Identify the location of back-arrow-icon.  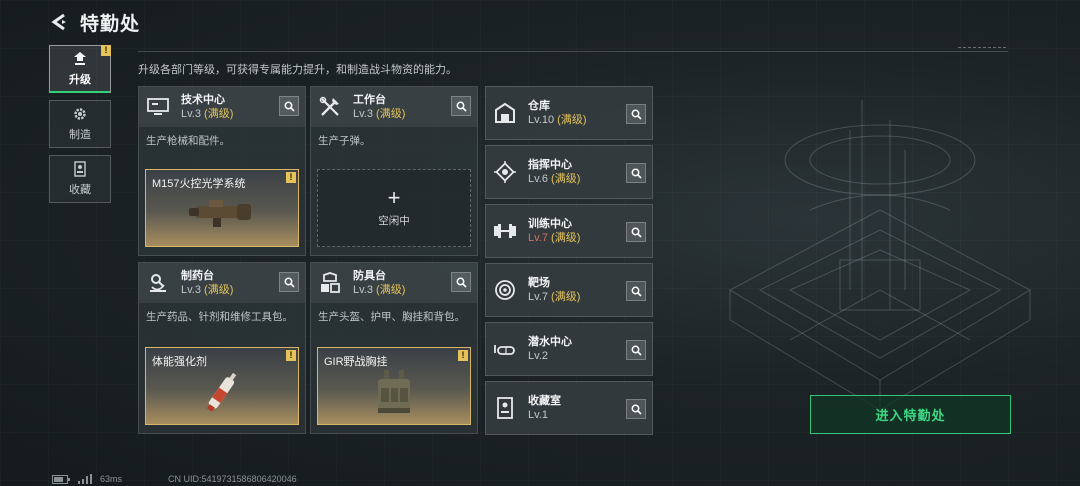
(58, 22).